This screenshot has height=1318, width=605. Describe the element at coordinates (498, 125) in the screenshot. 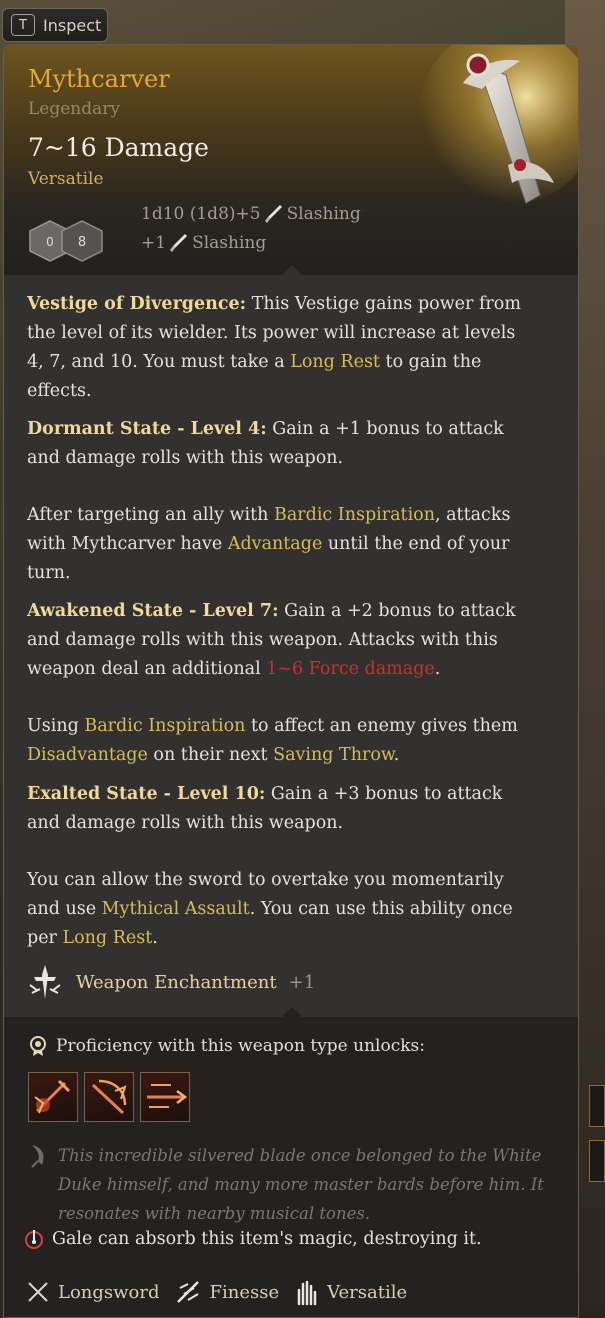

I see `sword-item-icon` at that location.